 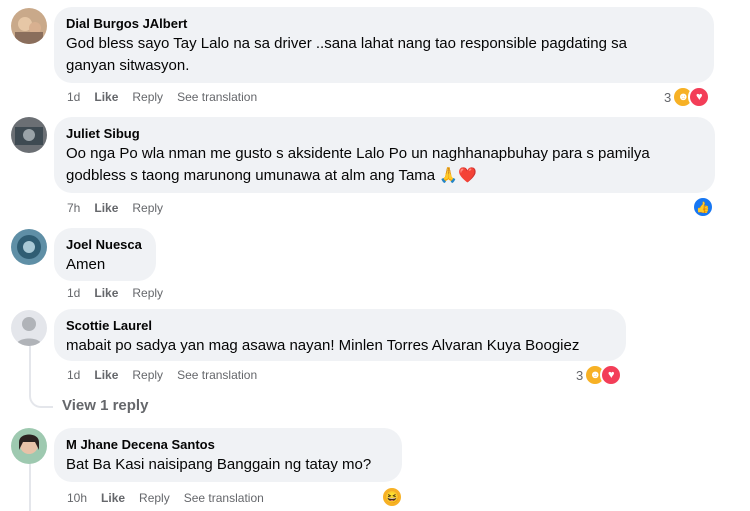 What do you see at coordinates (86, 264) in the screenshot?
I see `comment-text: Amen` at bounding box center [86, 264].